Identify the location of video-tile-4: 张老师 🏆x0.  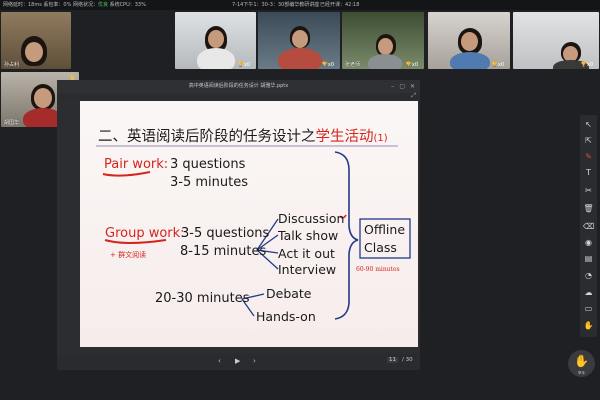
(383, 40).